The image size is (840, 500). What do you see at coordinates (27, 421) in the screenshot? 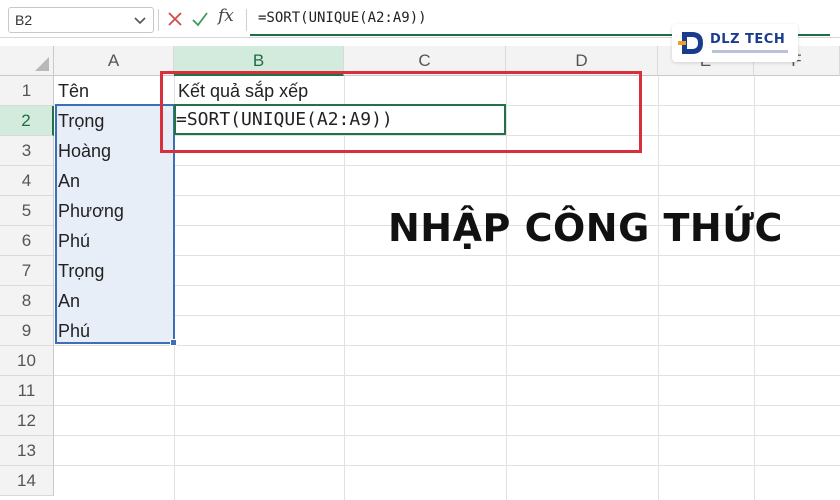
I see `row-header-12: 12` at bounding box center [27, 421].